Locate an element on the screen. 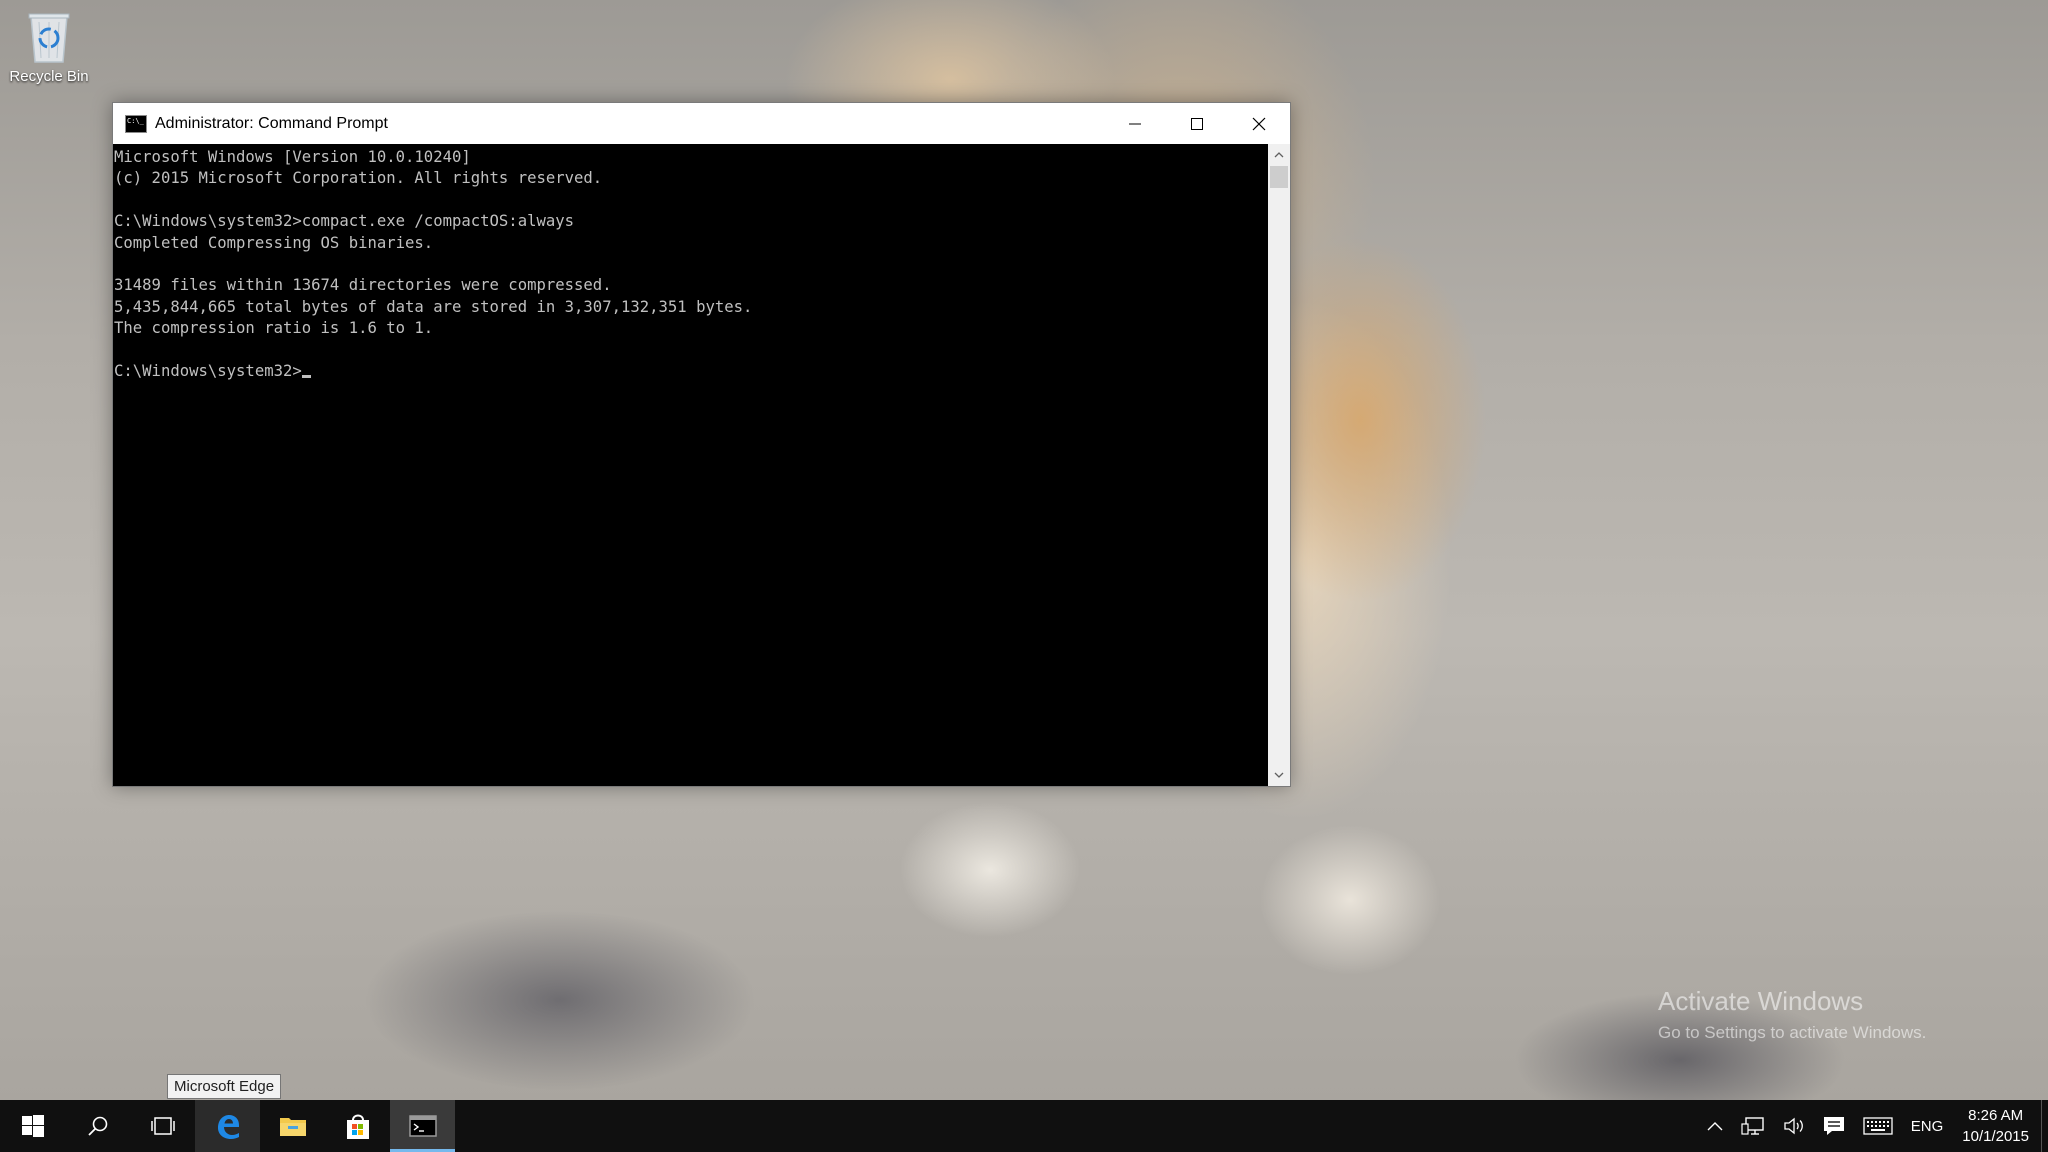 The image size is (2048, 1152). minimize-icon is located at coordinates (1135, 123).